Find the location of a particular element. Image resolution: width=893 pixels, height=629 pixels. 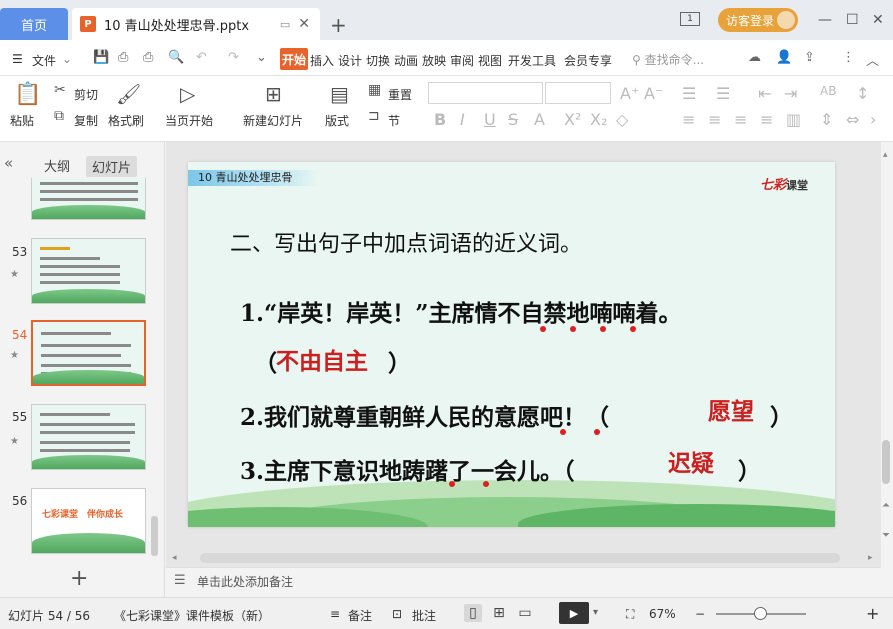

section-button: 节 is located at coordinates (394, 120).